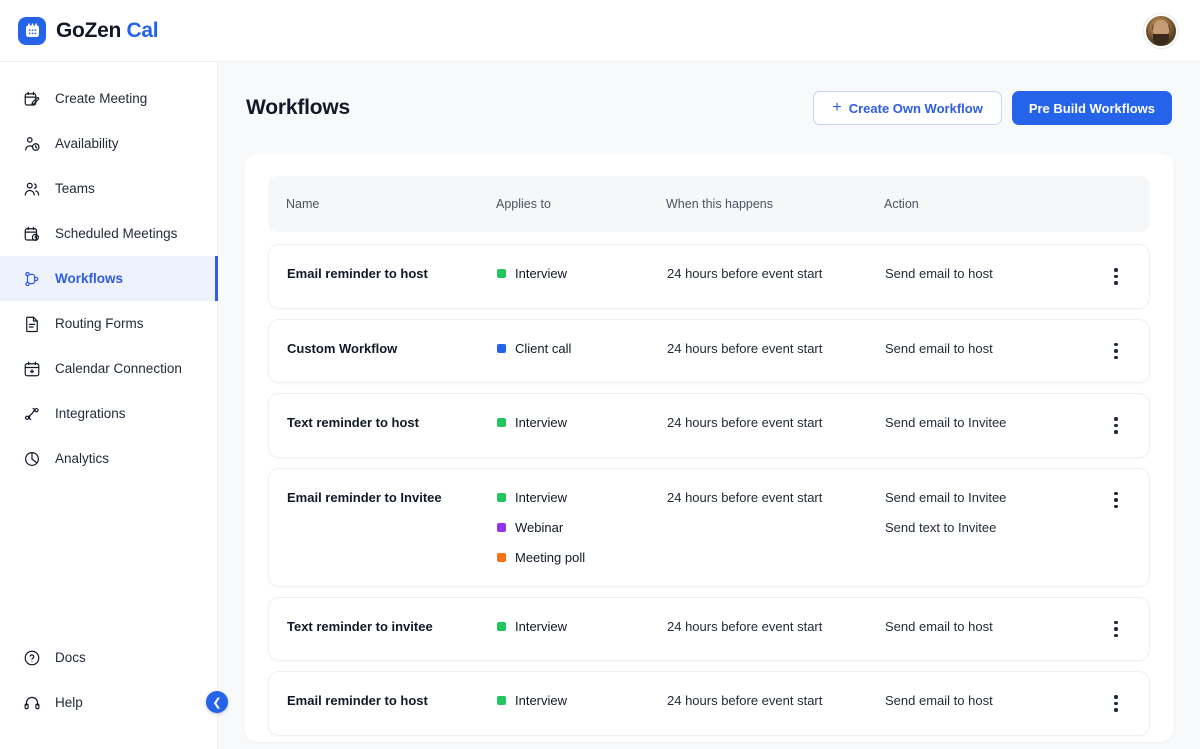  I want to click on sidebar-item-label: Docs, so click(70, 657).